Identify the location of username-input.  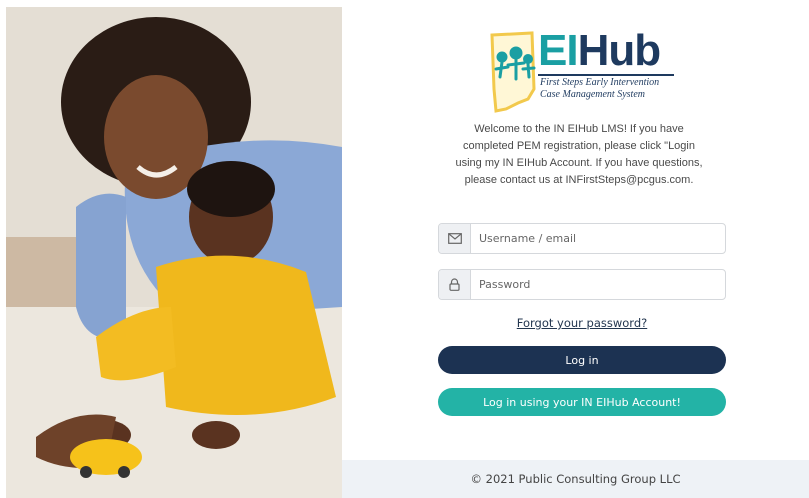
(599, 238).